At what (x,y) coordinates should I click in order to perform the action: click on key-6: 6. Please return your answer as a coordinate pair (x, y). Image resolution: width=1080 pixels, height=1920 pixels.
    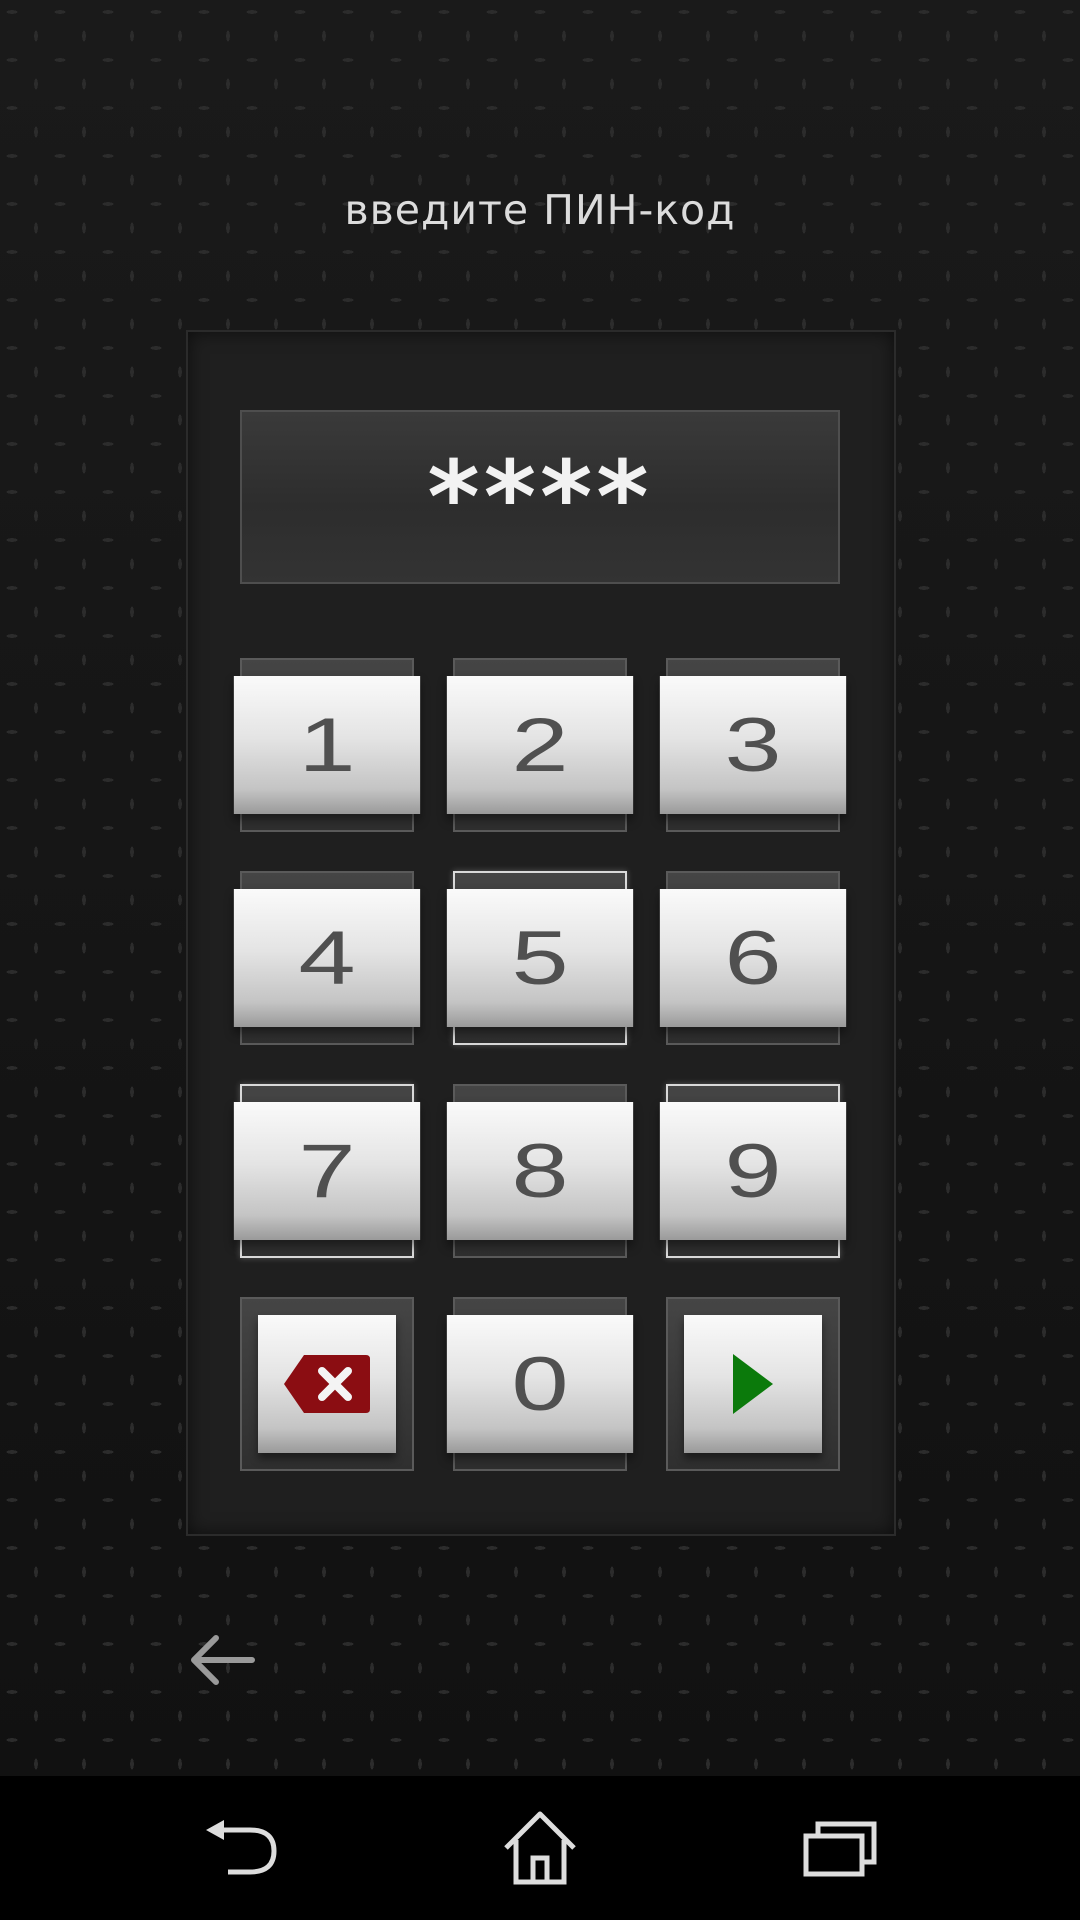
    Looking at the image, I should click on (753, 958).